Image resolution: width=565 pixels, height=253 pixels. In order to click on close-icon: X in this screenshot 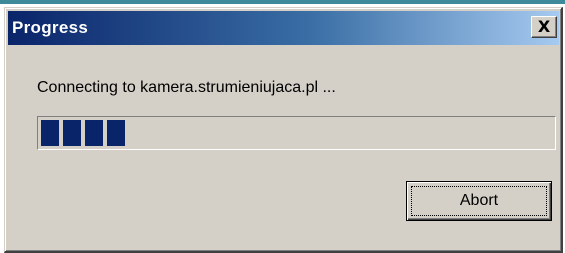, I will do `click(544, 26)`.